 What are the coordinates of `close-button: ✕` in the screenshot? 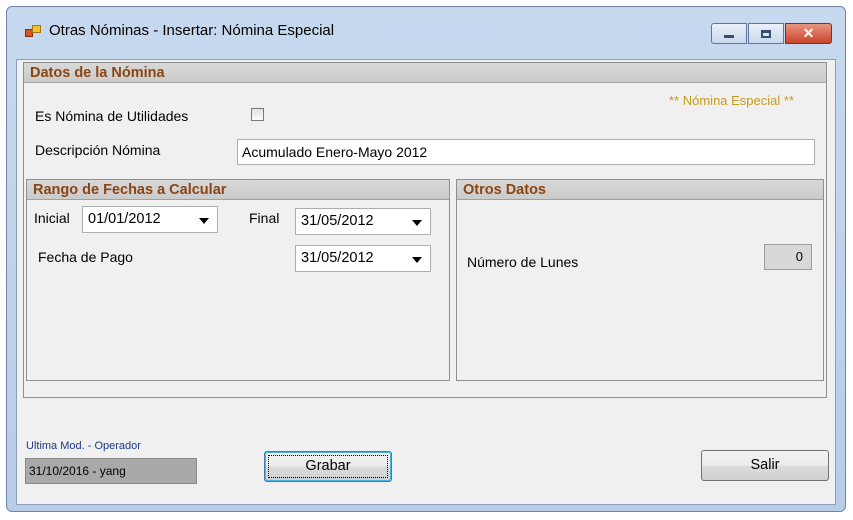 It's located at (808, 33).